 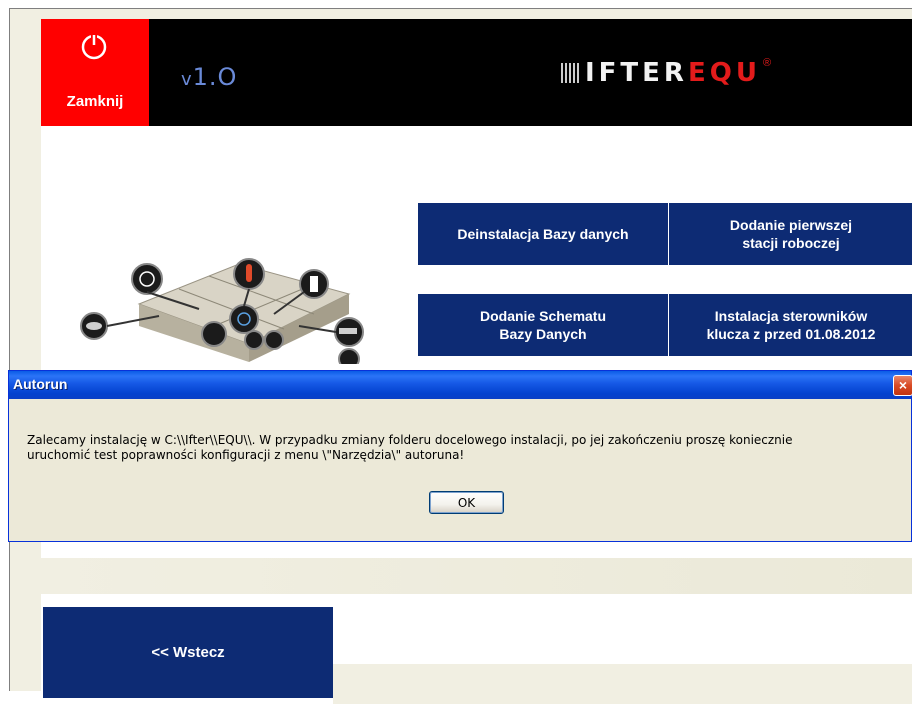 What do you see at coordinates (902, 385) in the screenshot?
I see `dialog-close-icon: ×` at bounding box center [902, 385].